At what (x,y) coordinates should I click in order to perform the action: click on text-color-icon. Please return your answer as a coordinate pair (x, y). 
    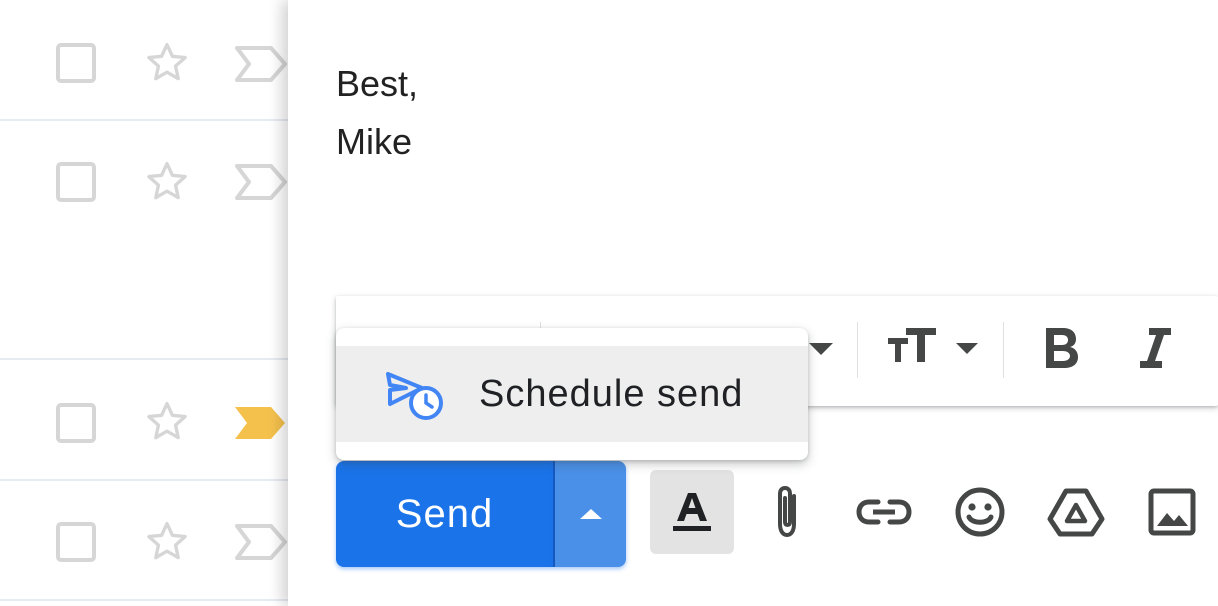
    Looking at the image, I should click on (692, 512).